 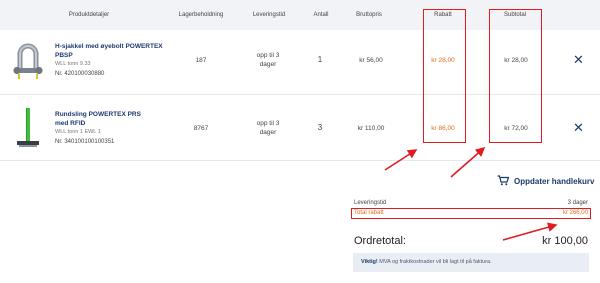 What do you see at coordinates (380, 241) in the screenshot?
I see `order-total-label: Ordretotal:` at bounding box center [380, 241].